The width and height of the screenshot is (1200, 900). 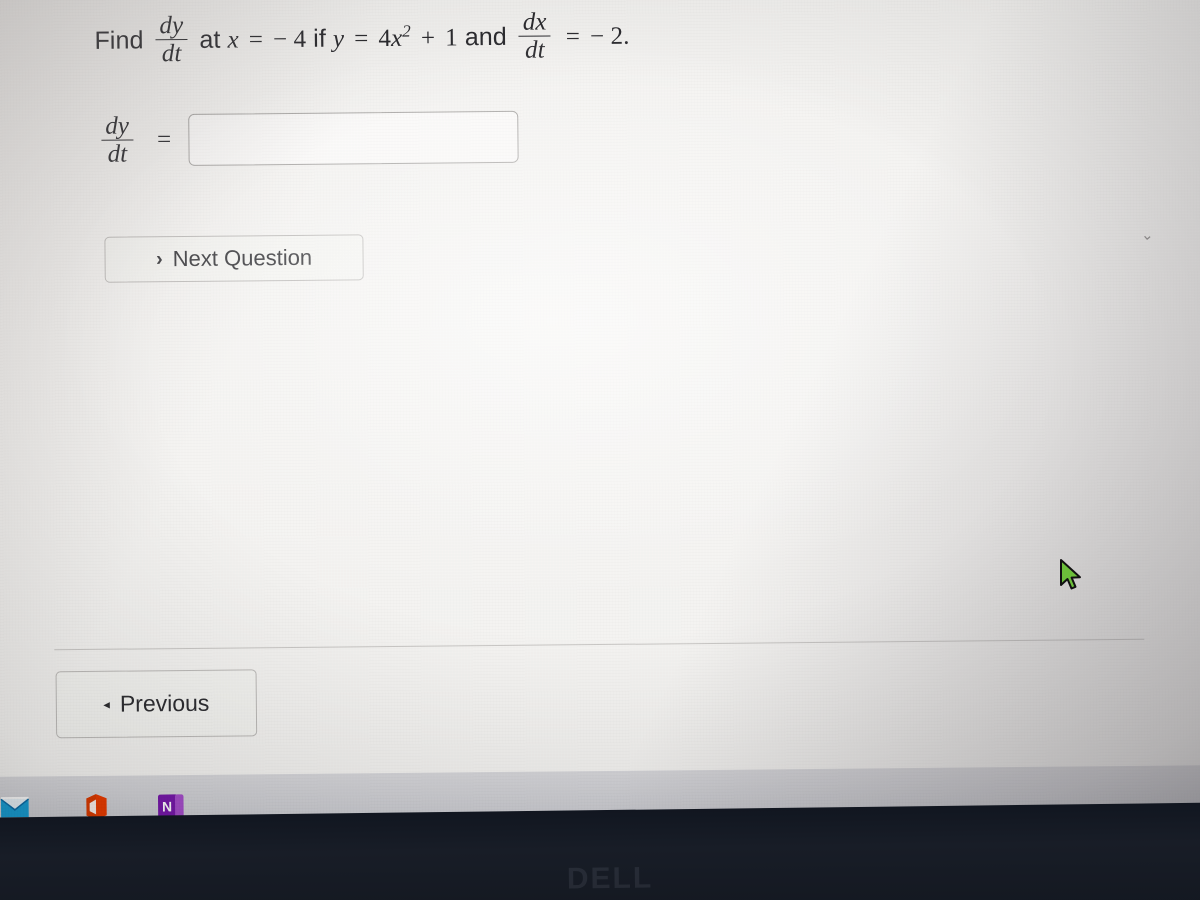 I want to click on equals-sign-2: =, so click(x=361, y=39).